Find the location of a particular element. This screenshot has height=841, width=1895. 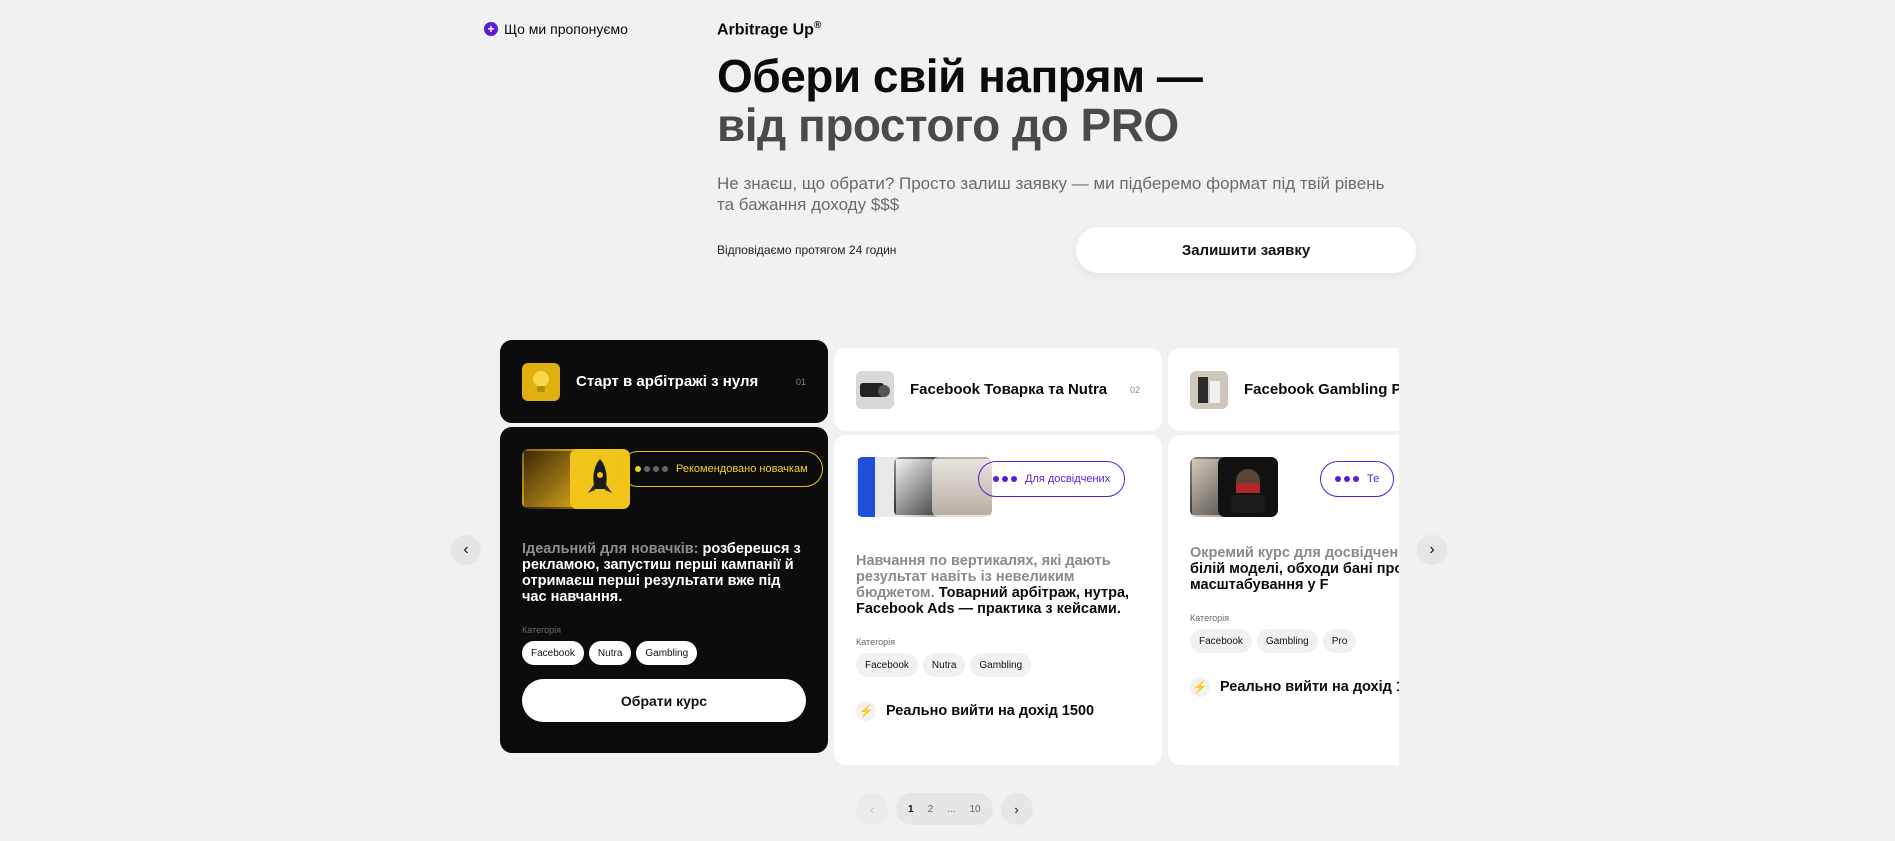

page-link-2: 2 is located at coordinates (931, 809).